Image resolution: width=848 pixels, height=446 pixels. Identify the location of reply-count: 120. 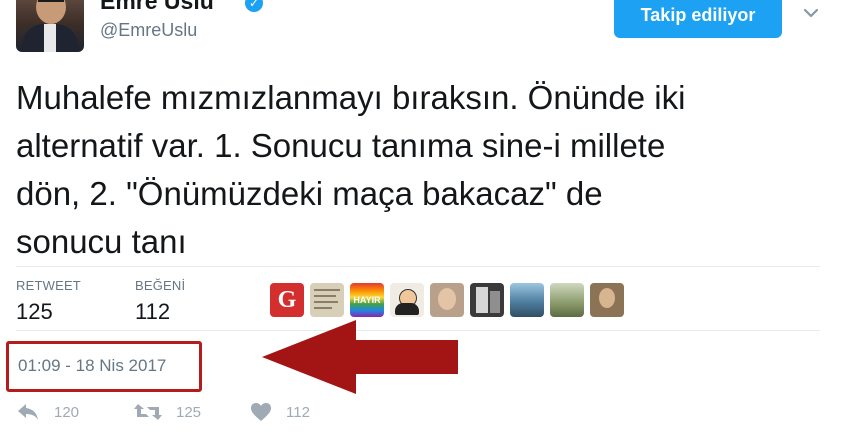
(67, 412).